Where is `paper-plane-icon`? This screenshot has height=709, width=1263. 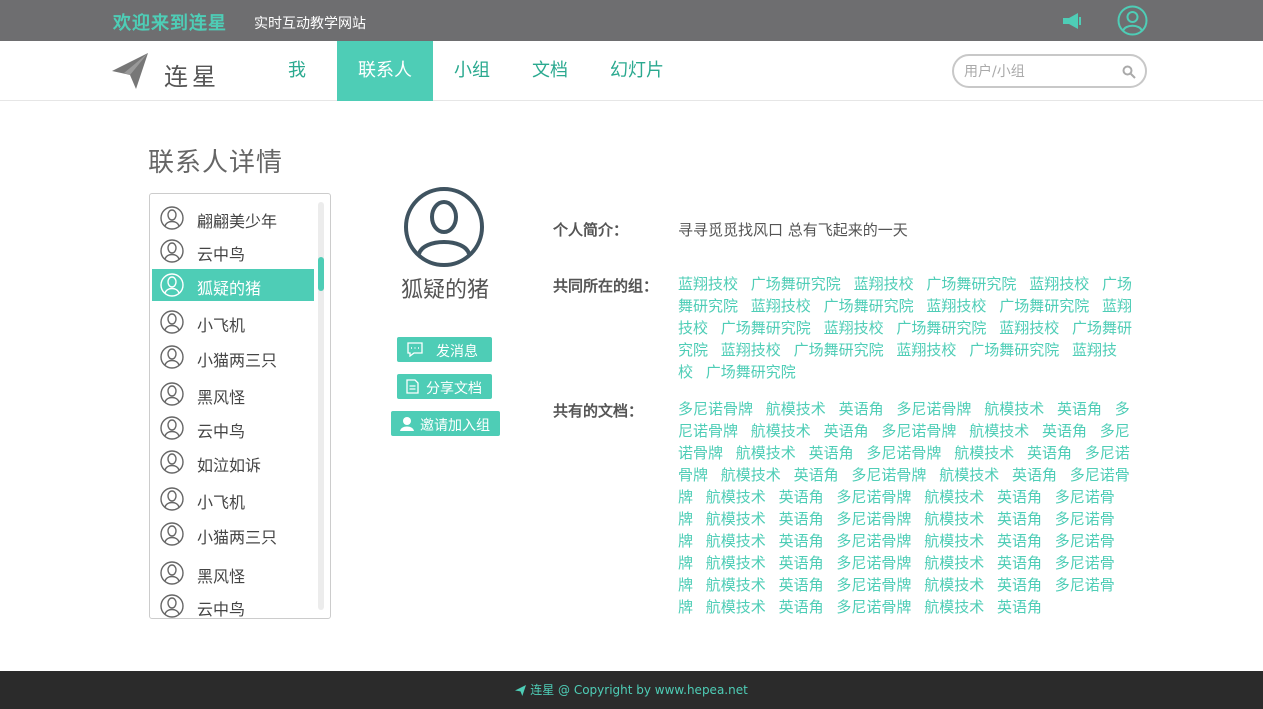 paper-plane-icon is located at coordinates (130, 71).